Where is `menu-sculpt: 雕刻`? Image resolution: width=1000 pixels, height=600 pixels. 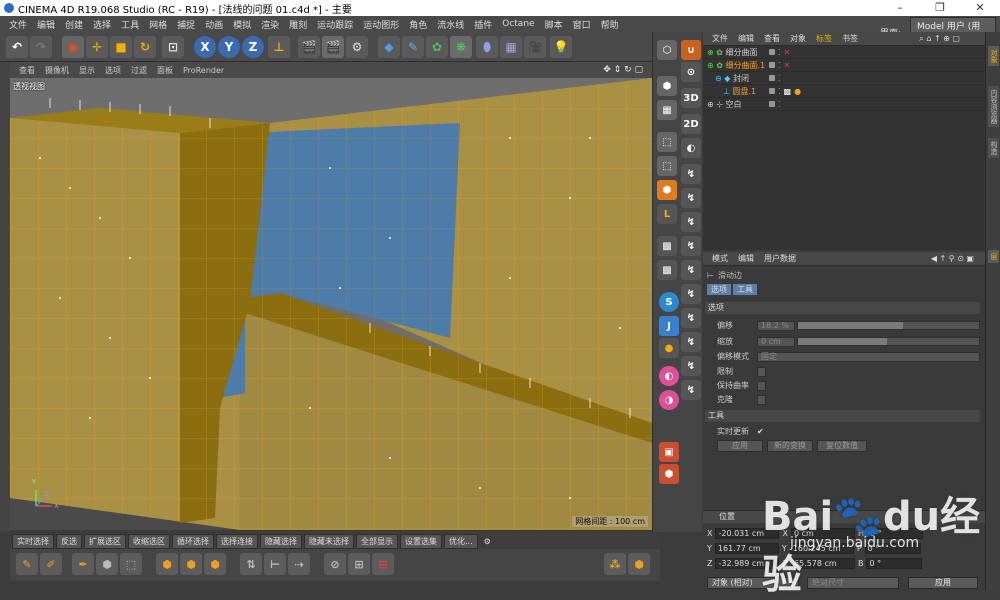
menu-sculpt: 雕刻 is located at coordinates (298, 24).